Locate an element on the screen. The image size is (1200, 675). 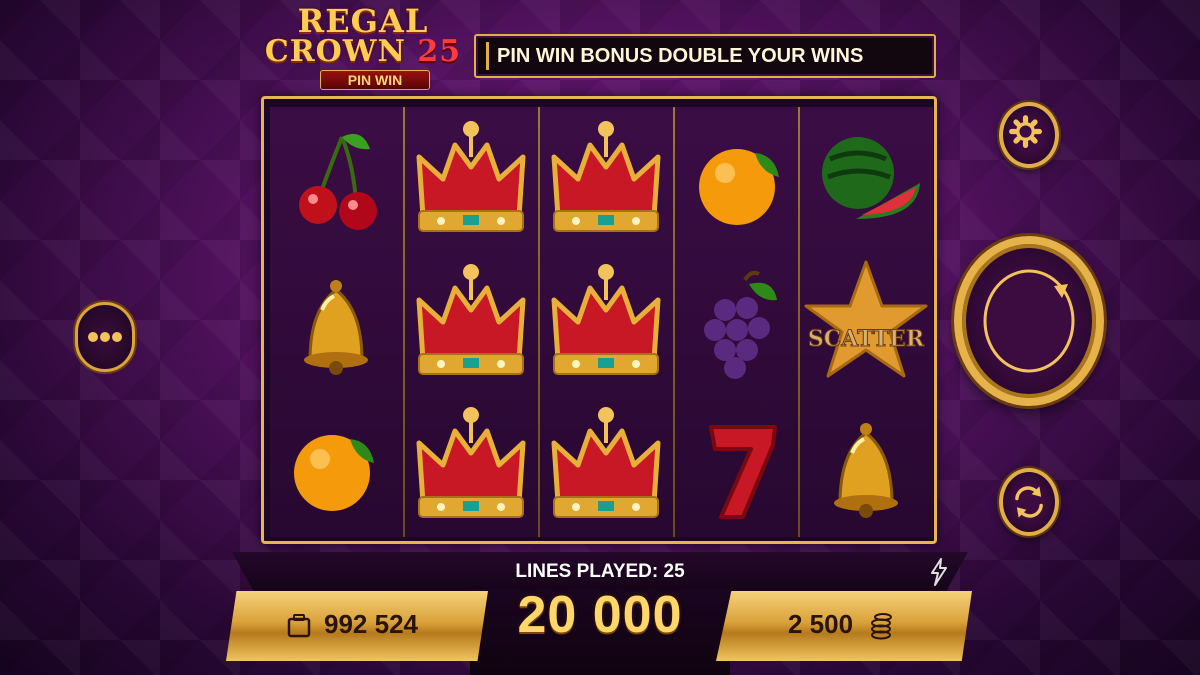
gear-icon is located at coordinates (1025, 131).